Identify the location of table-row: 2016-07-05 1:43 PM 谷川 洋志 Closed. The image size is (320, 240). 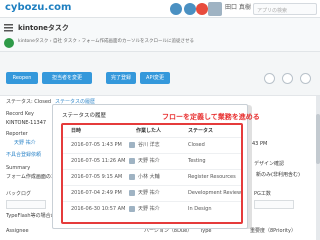
(152, 145).